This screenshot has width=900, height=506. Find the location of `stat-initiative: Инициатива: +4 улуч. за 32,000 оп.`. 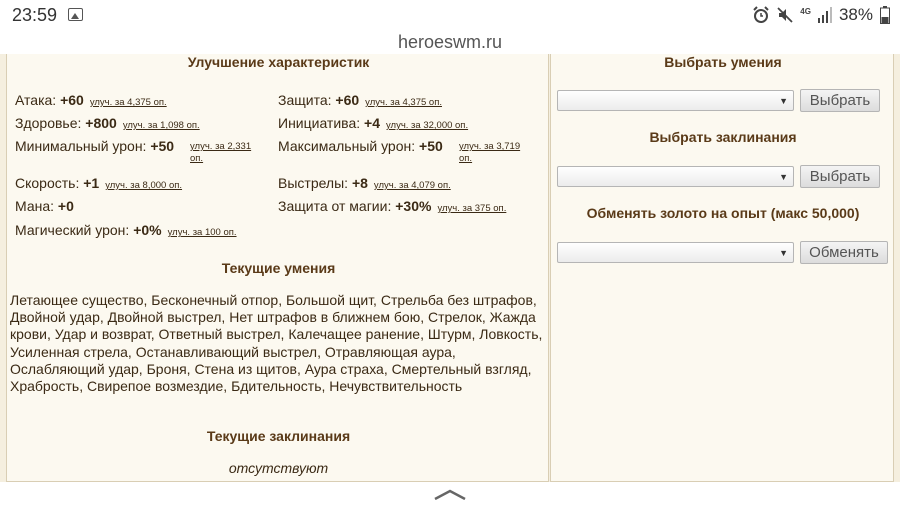

stat-initiative: Инициатива: +4 улуч. за 32,000 оп. is located at coordinates (373, 123).